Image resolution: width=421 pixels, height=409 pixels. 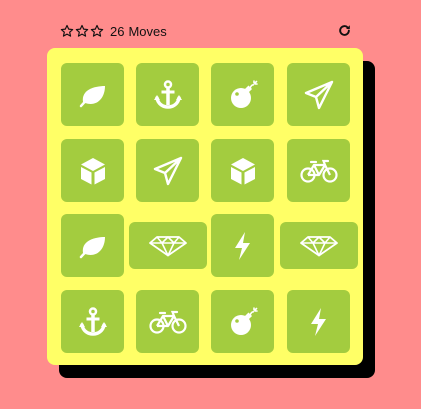 I want to click on moves-count: 26, so click(x=117, y=31).